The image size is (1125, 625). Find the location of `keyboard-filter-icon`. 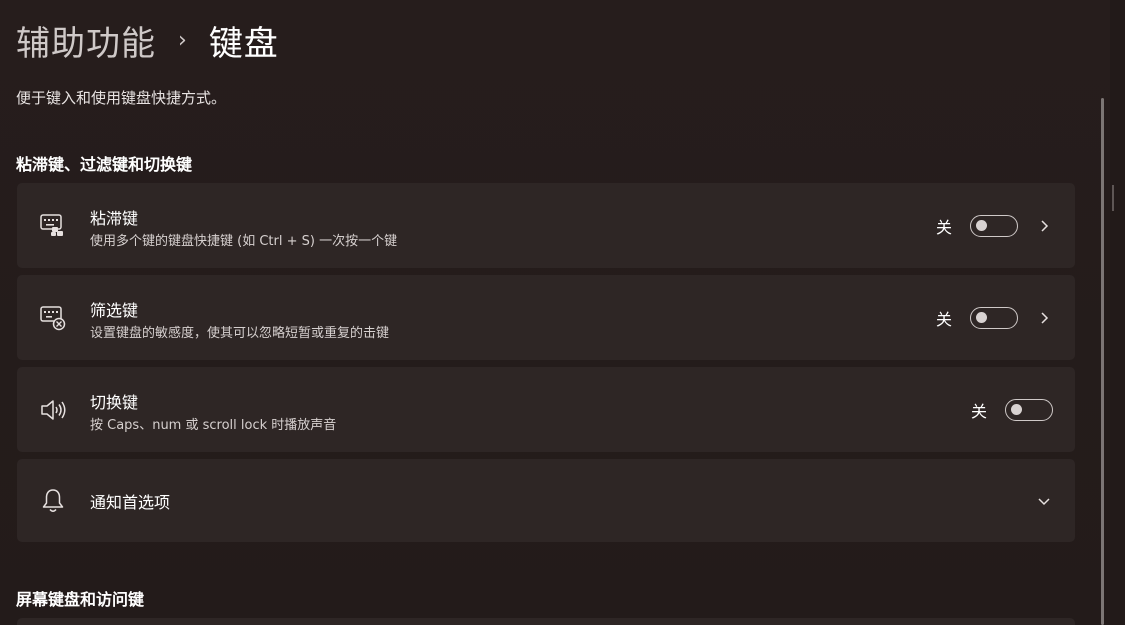

keyboard-filter-icon is located at coordinates (53, 318).